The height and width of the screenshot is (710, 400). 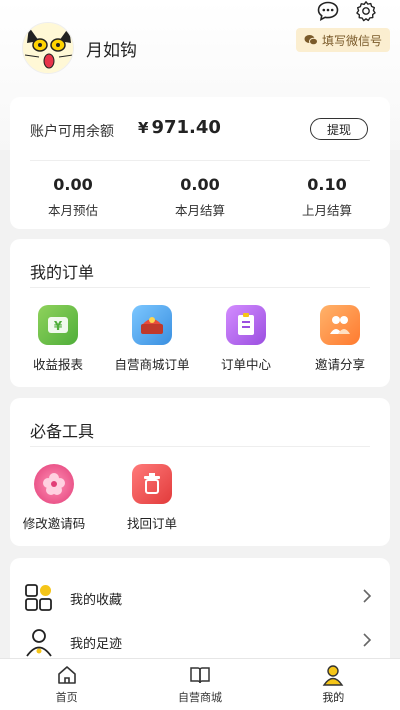 What do you see at coordinates (48, 48) in the screenshot?
I see `avatar` at bounding box center [48, 48].